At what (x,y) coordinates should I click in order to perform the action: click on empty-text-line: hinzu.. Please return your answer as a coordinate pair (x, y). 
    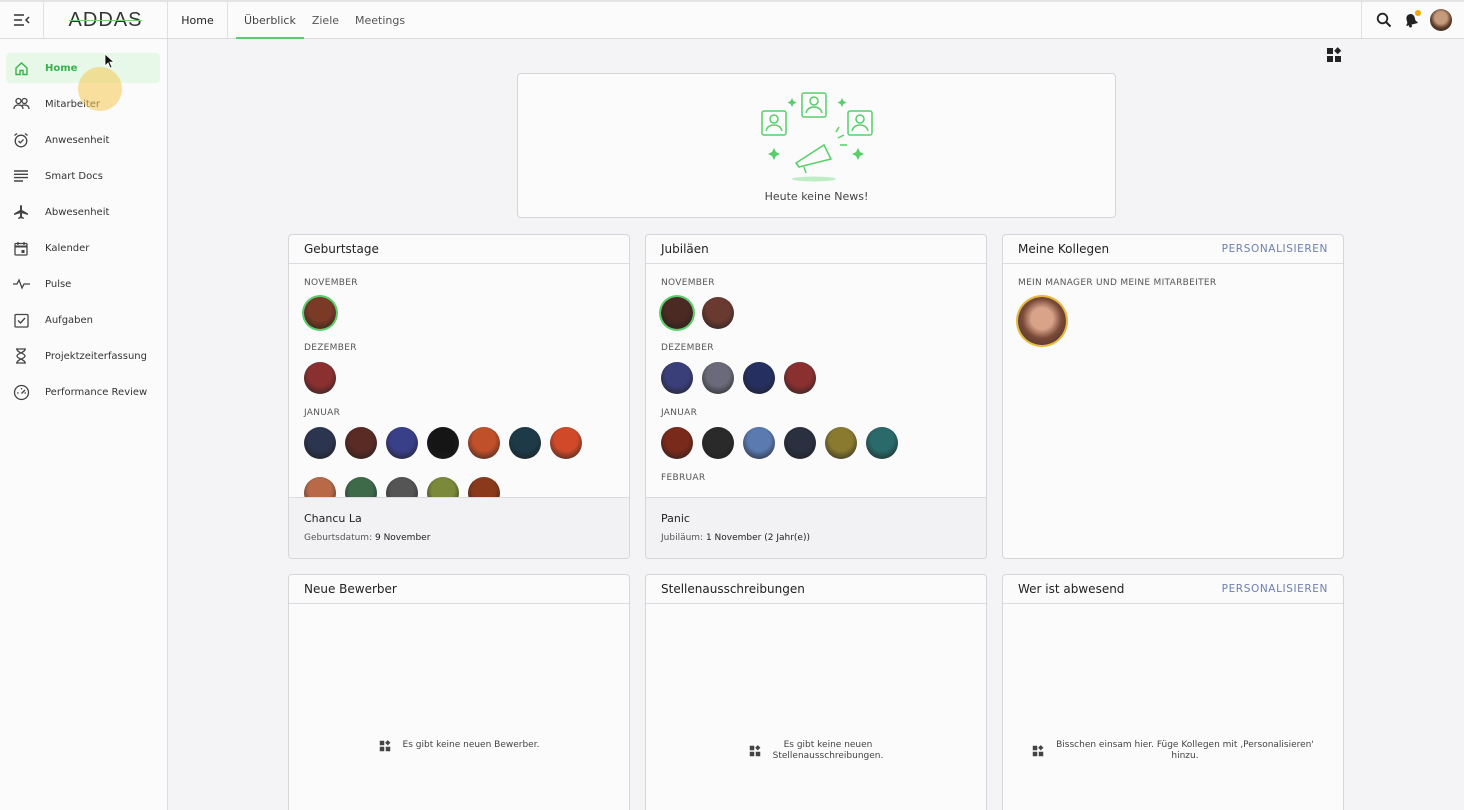
    Looking at the image, I should click on (1185, 756).